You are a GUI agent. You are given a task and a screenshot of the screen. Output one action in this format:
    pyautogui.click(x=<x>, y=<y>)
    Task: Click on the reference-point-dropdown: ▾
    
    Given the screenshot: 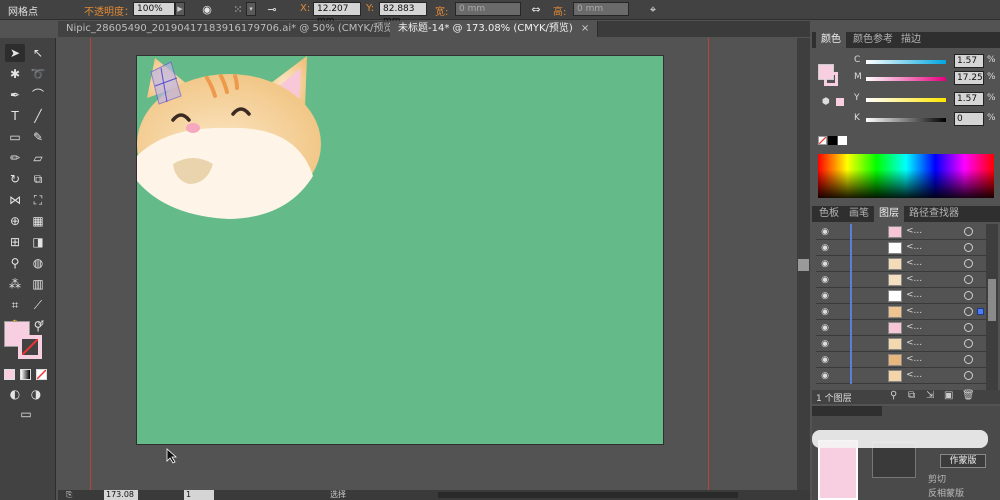 What is the action you would take?
    pyautogui.click(x=251, y=9)
    